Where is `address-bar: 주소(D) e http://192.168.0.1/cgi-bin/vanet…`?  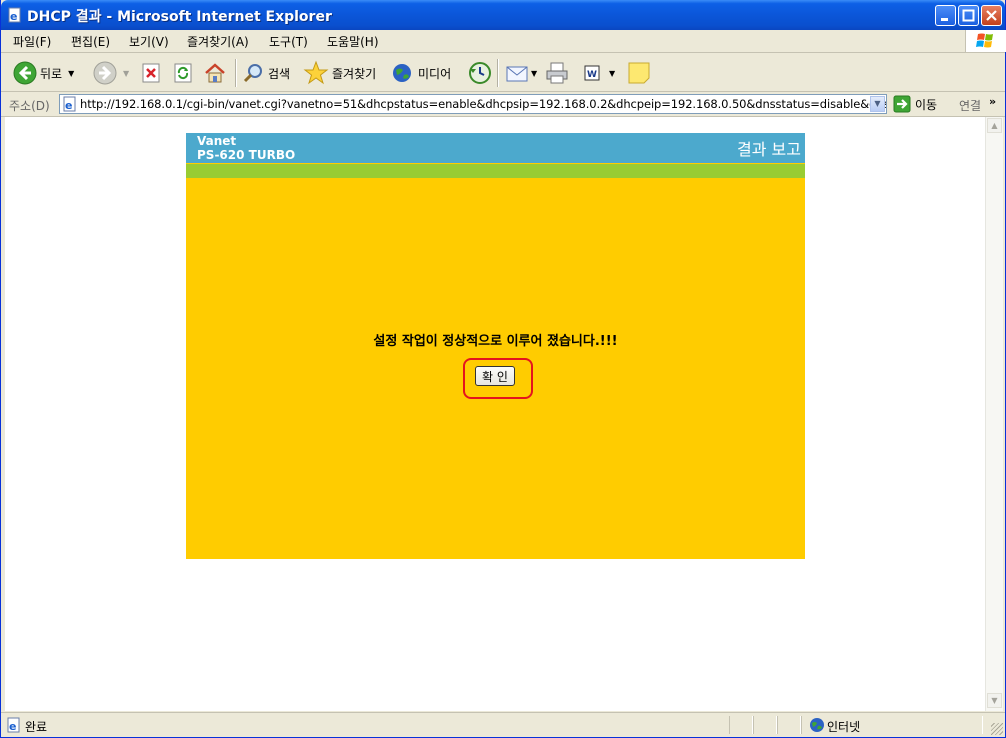
address-bar: 주소(D) e http://192.168.0.1/cgi-bin/vanet… is located at coordinates (503, 104).